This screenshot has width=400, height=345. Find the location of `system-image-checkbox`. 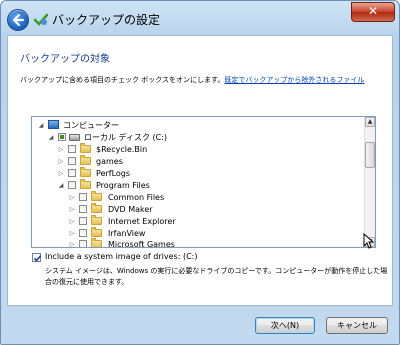

system-image-checkbox is located at coordinates (37, 257).